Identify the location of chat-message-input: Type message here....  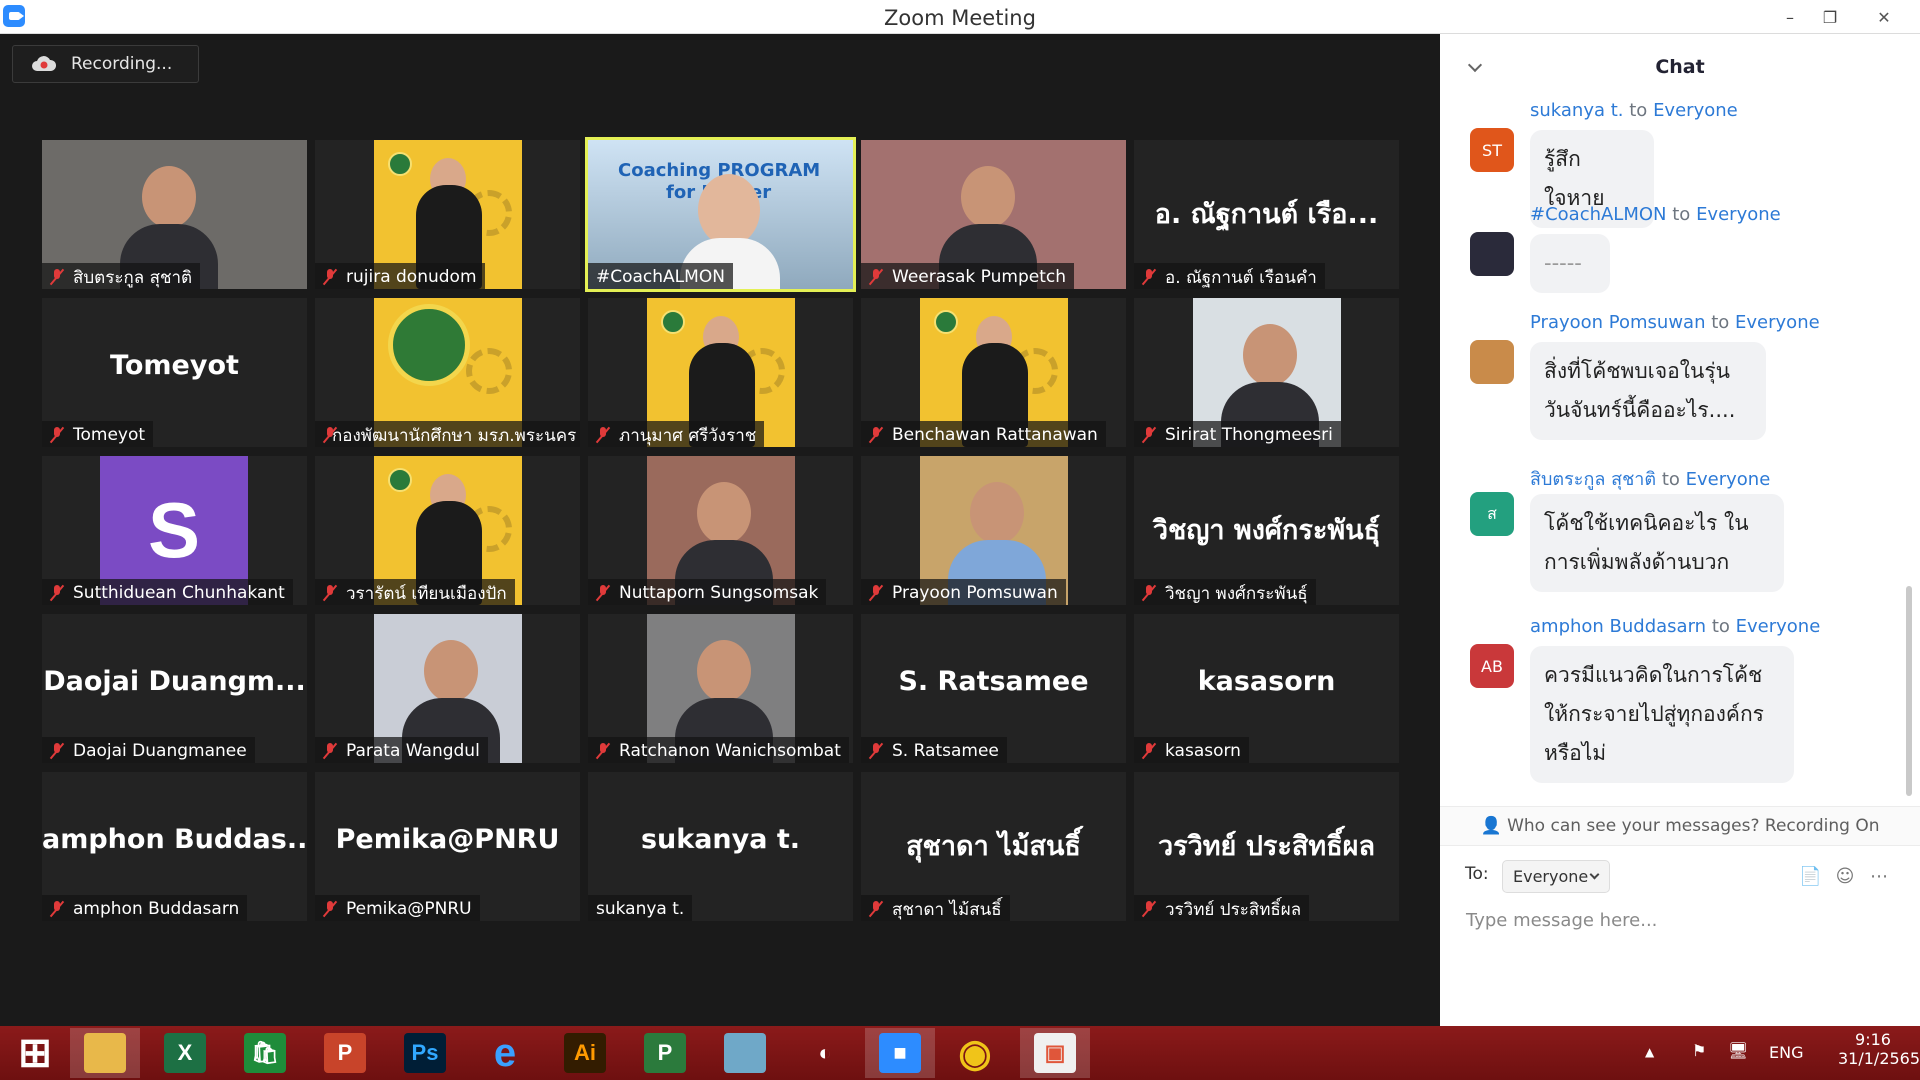
(1676, 920).